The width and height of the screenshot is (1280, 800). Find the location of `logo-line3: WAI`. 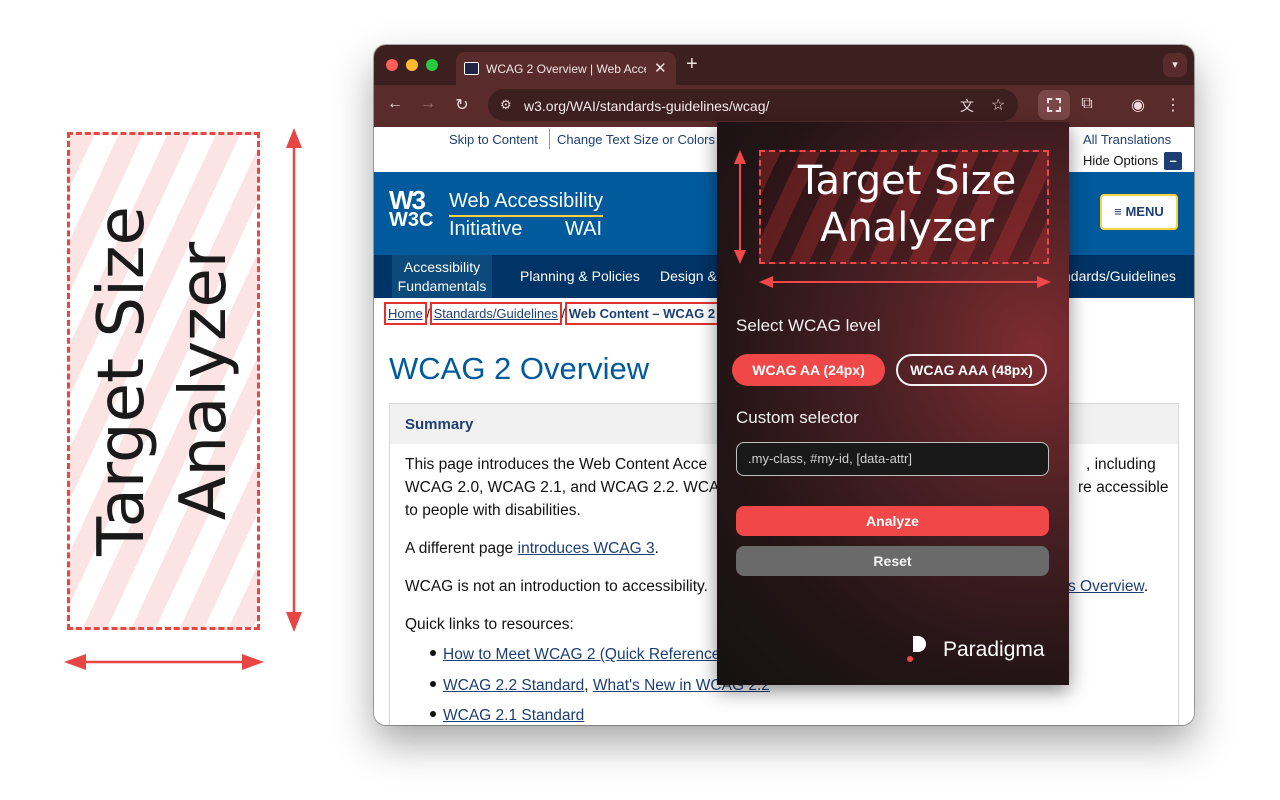

logo-line3: WAI is located at coordinates (584, 229).